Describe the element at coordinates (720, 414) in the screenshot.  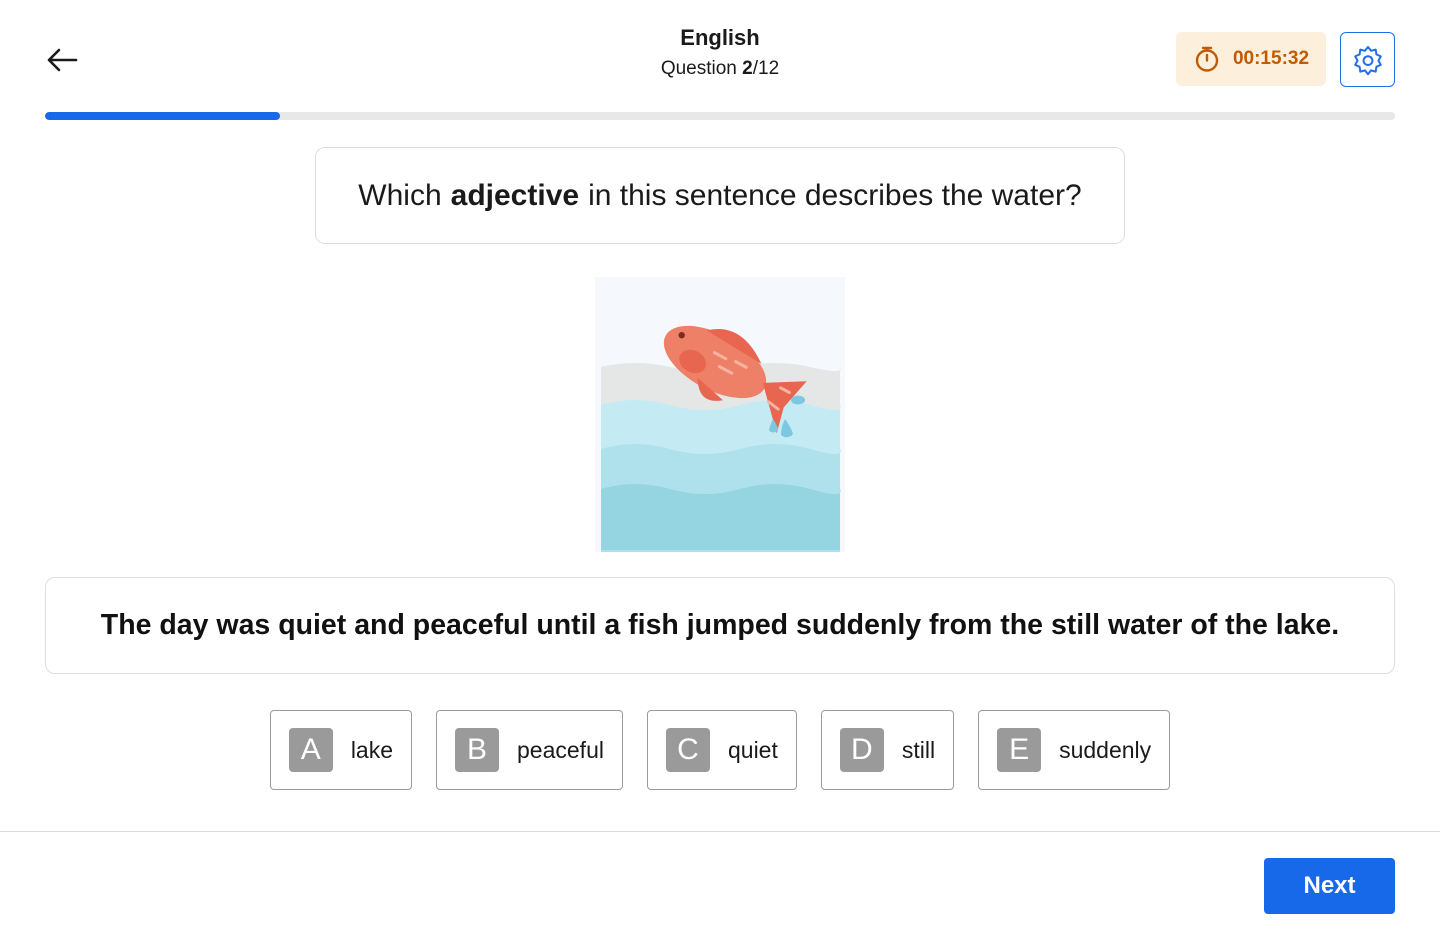
I see `fish-illustration` at that location.